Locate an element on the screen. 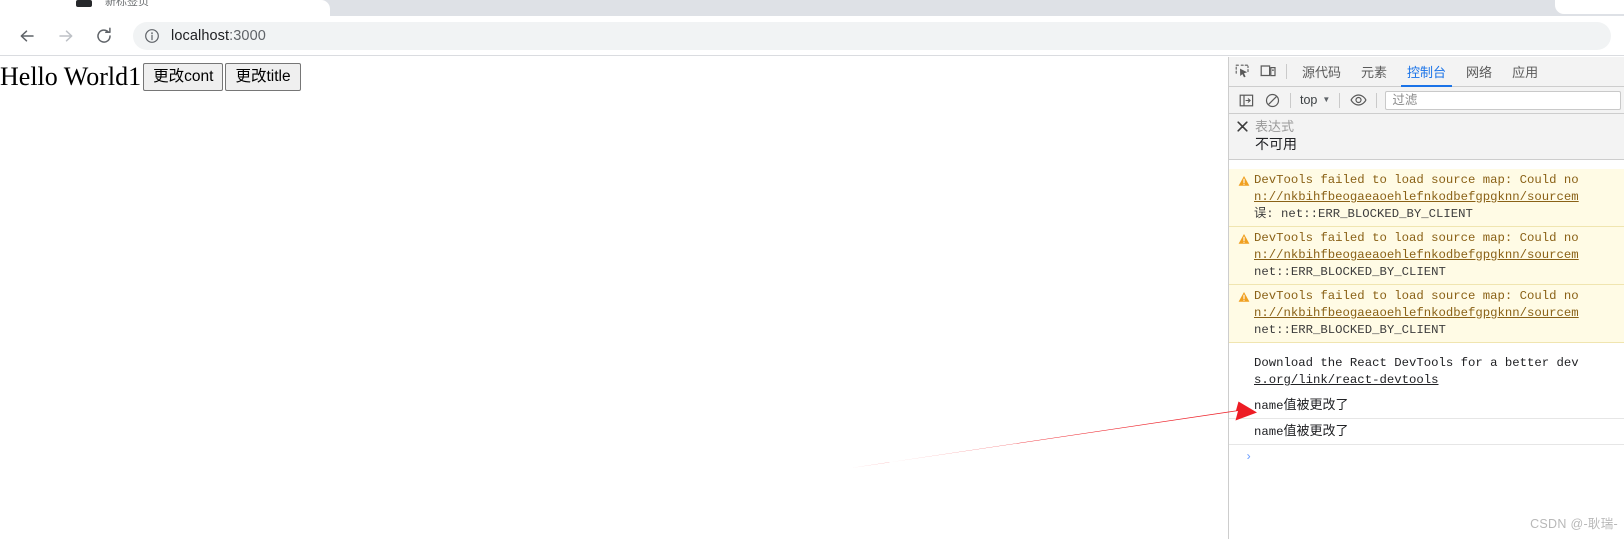  tabbar-divider is located at coordinates (1286, 71).